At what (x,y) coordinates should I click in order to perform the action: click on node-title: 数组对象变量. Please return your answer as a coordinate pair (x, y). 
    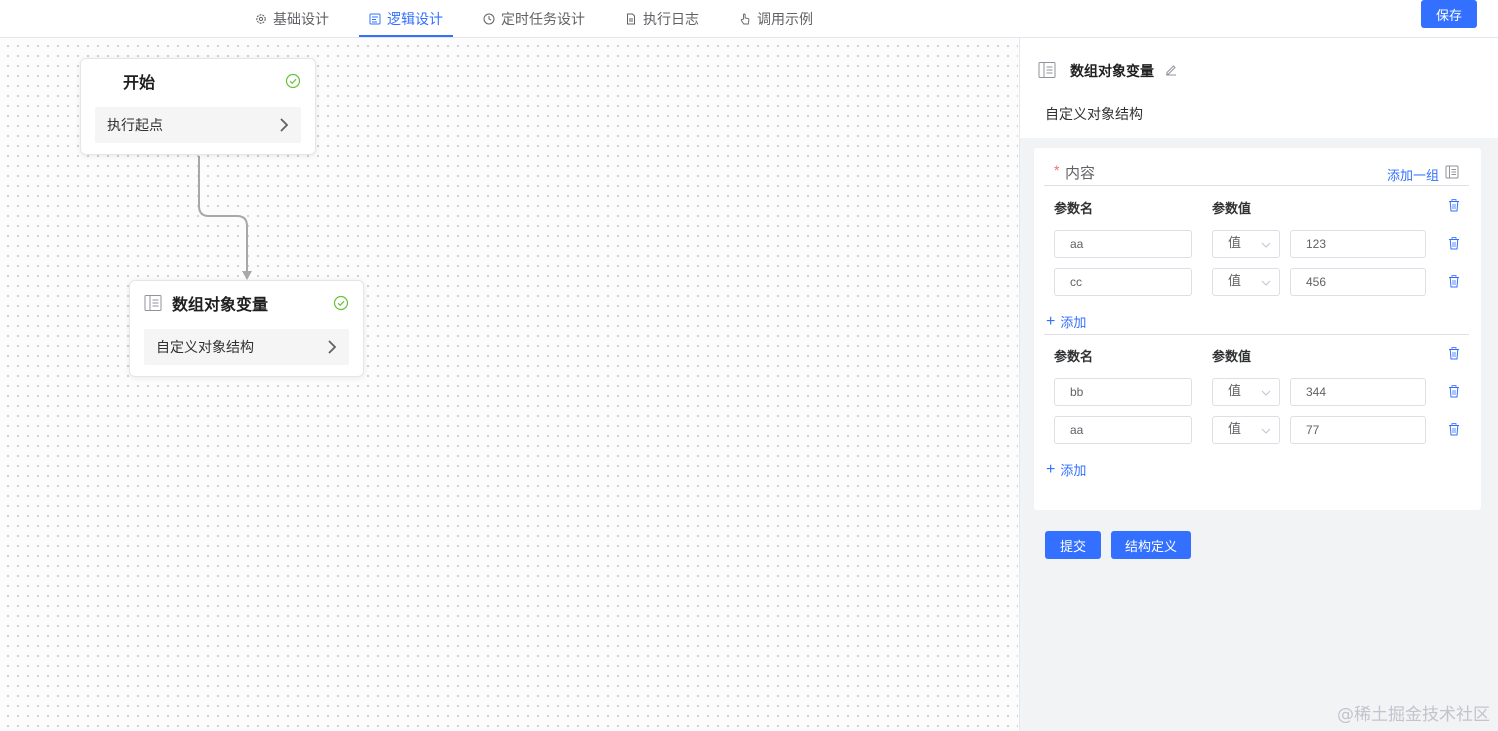
    Looking at the image, I should click on (220, 305).